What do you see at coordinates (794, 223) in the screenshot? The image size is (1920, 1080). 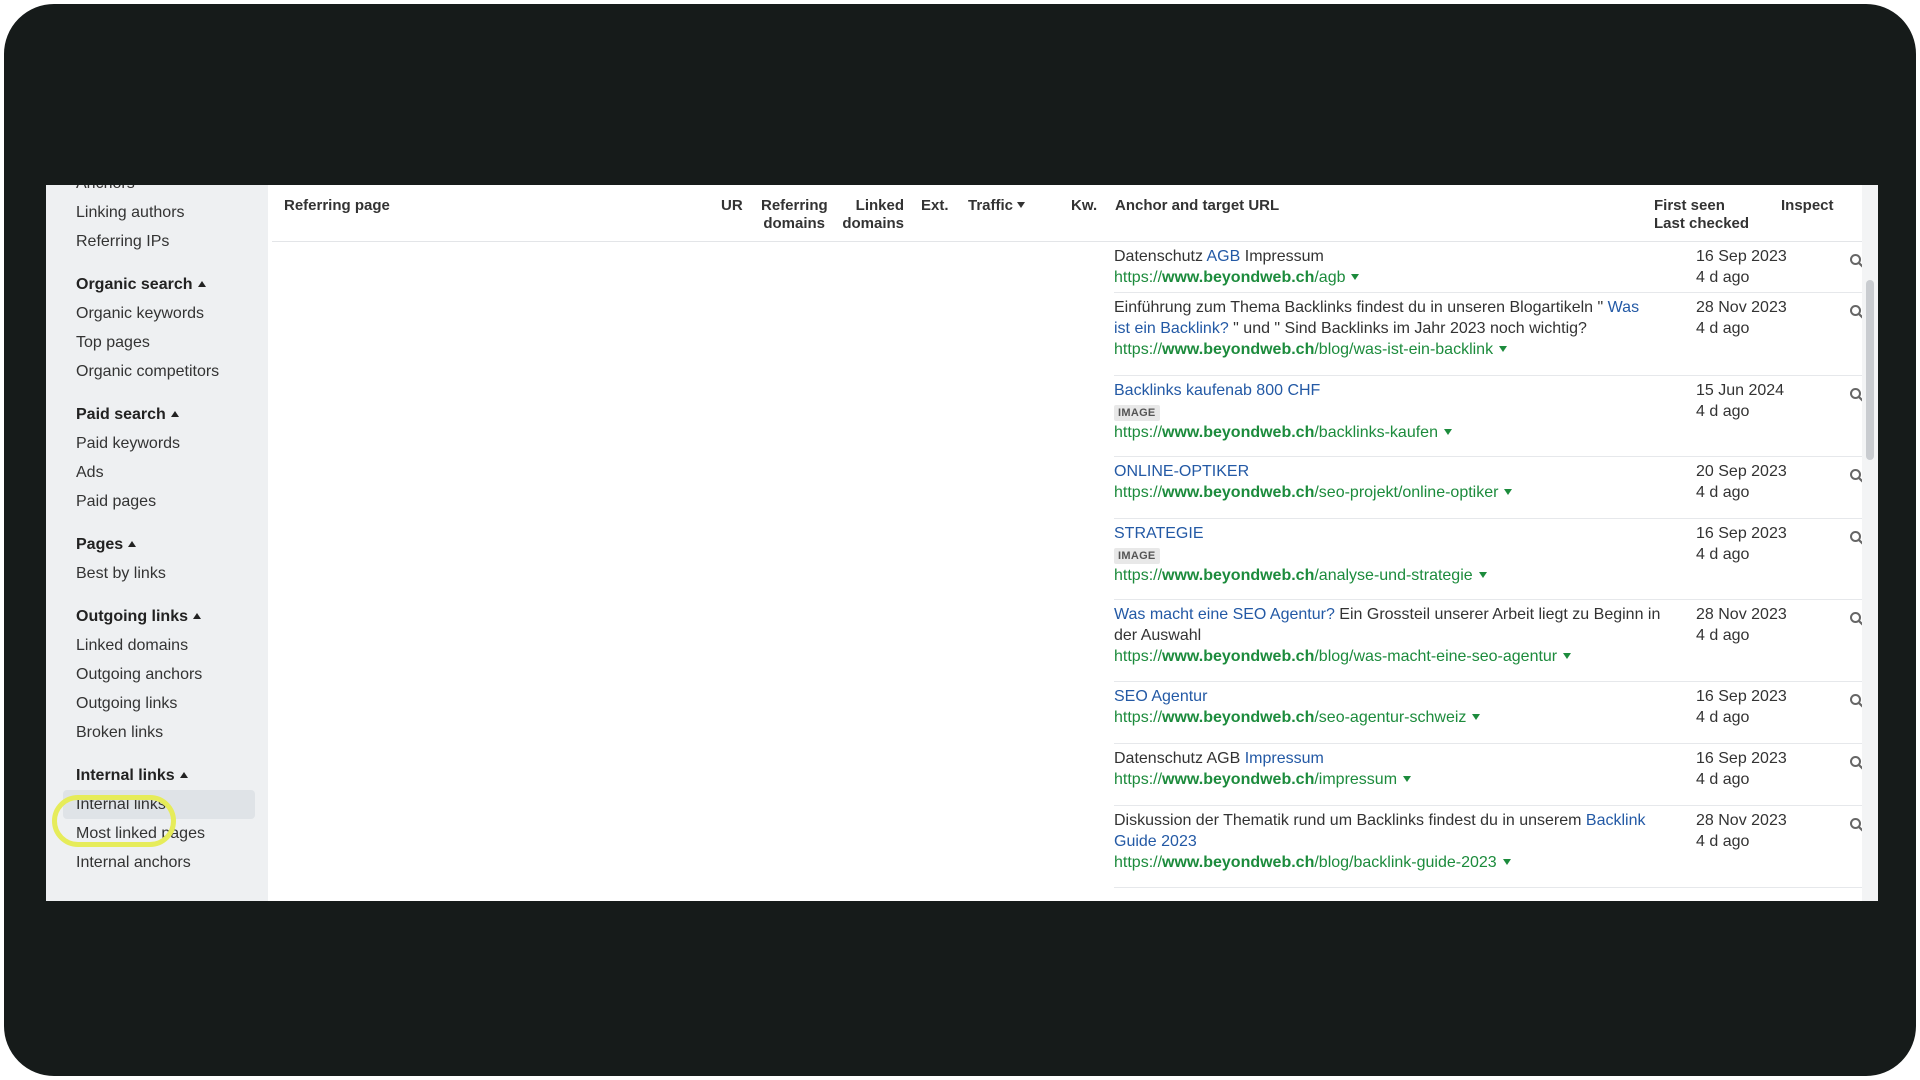 I see `col-referring-domains-line2: domains` at bounding box center [794, 223].